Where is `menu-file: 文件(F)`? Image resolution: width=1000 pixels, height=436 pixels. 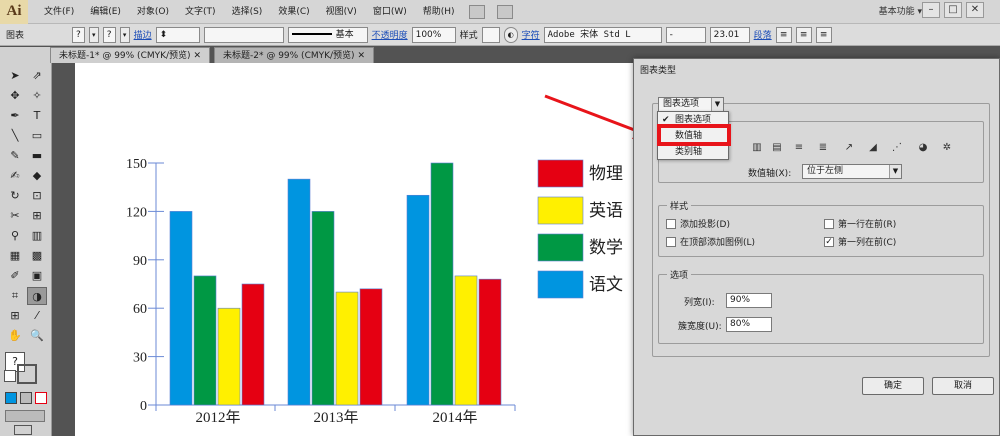 menu-file: 文件(F) is located at coordinates (59, 12).